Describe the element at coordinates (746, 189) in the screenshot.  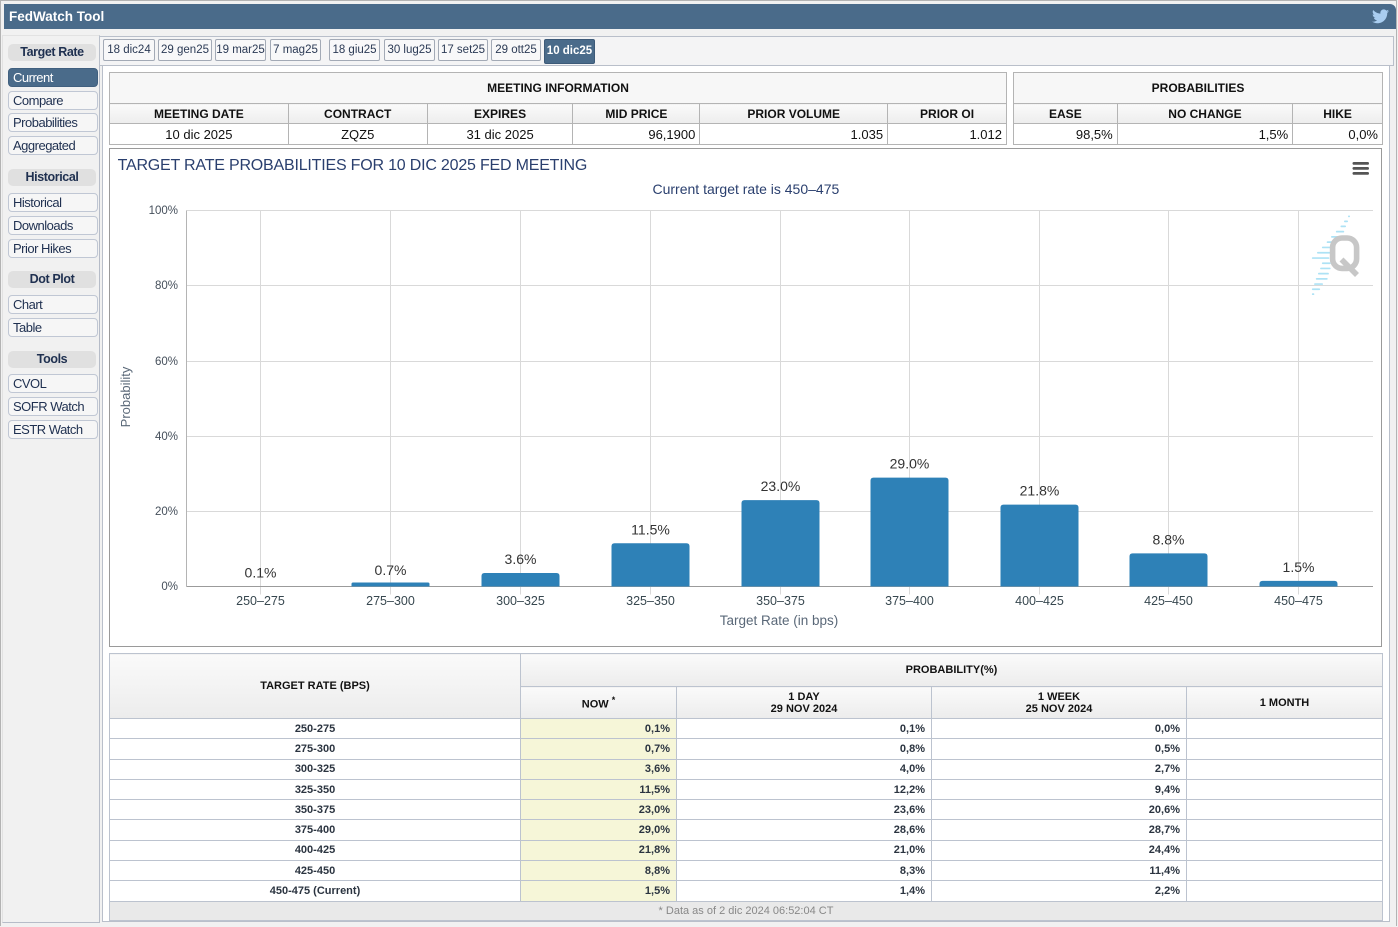
I see `svg-text: Current target rate is 450–475` at that location.